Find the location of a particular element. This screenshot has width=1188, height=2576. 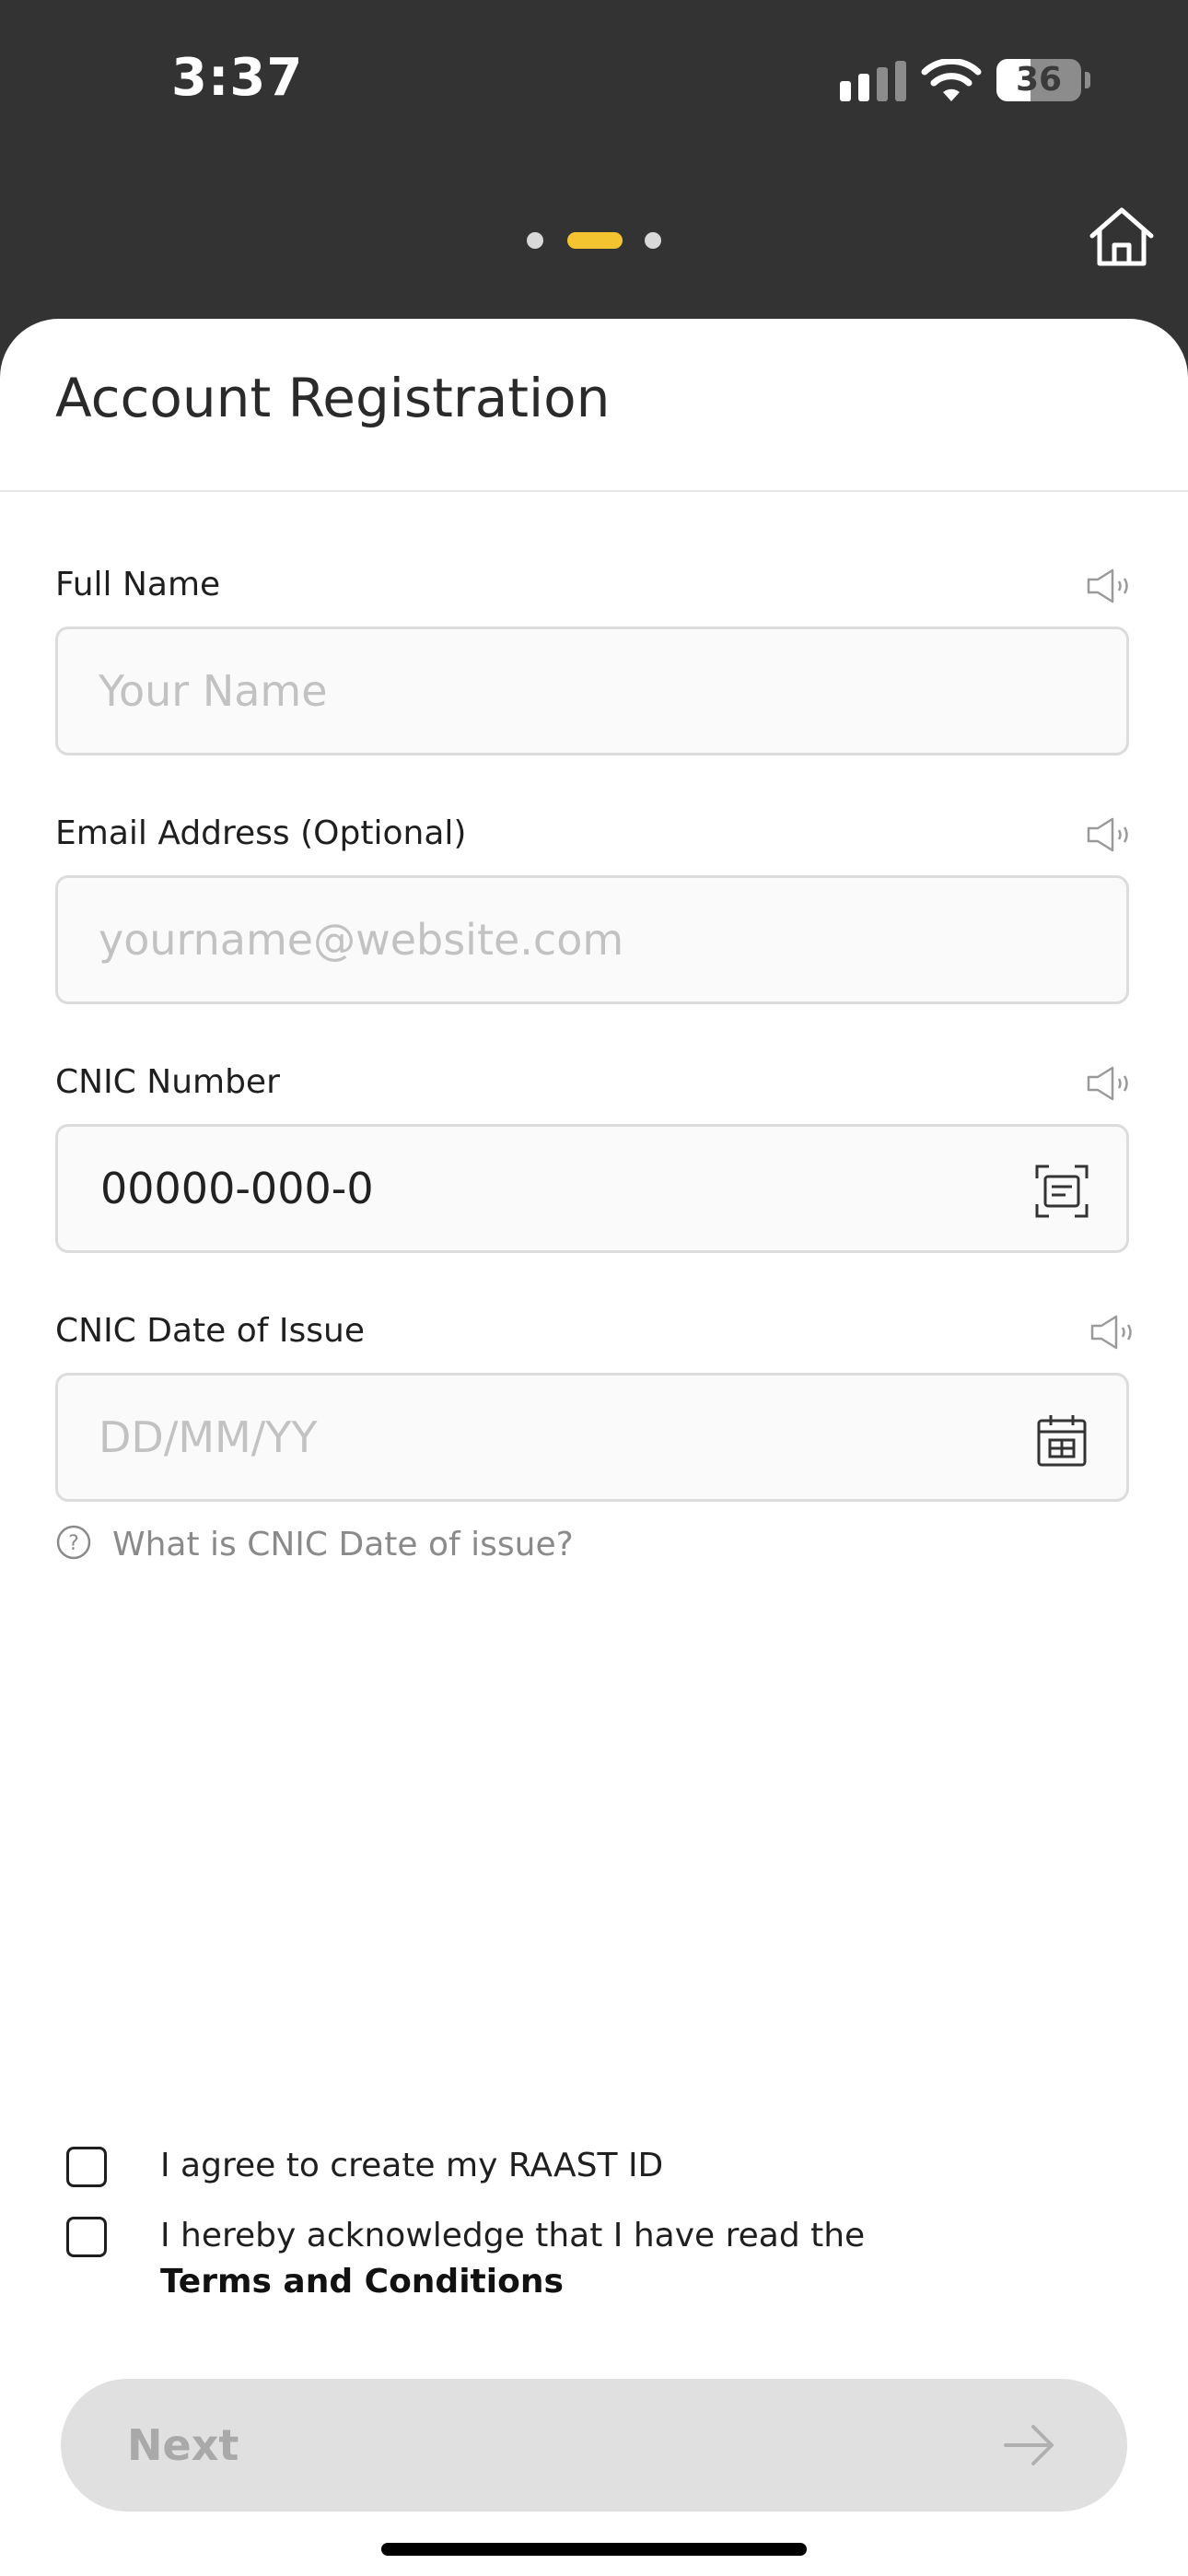

question-icon: ? is located at coordinates (73, 1542).